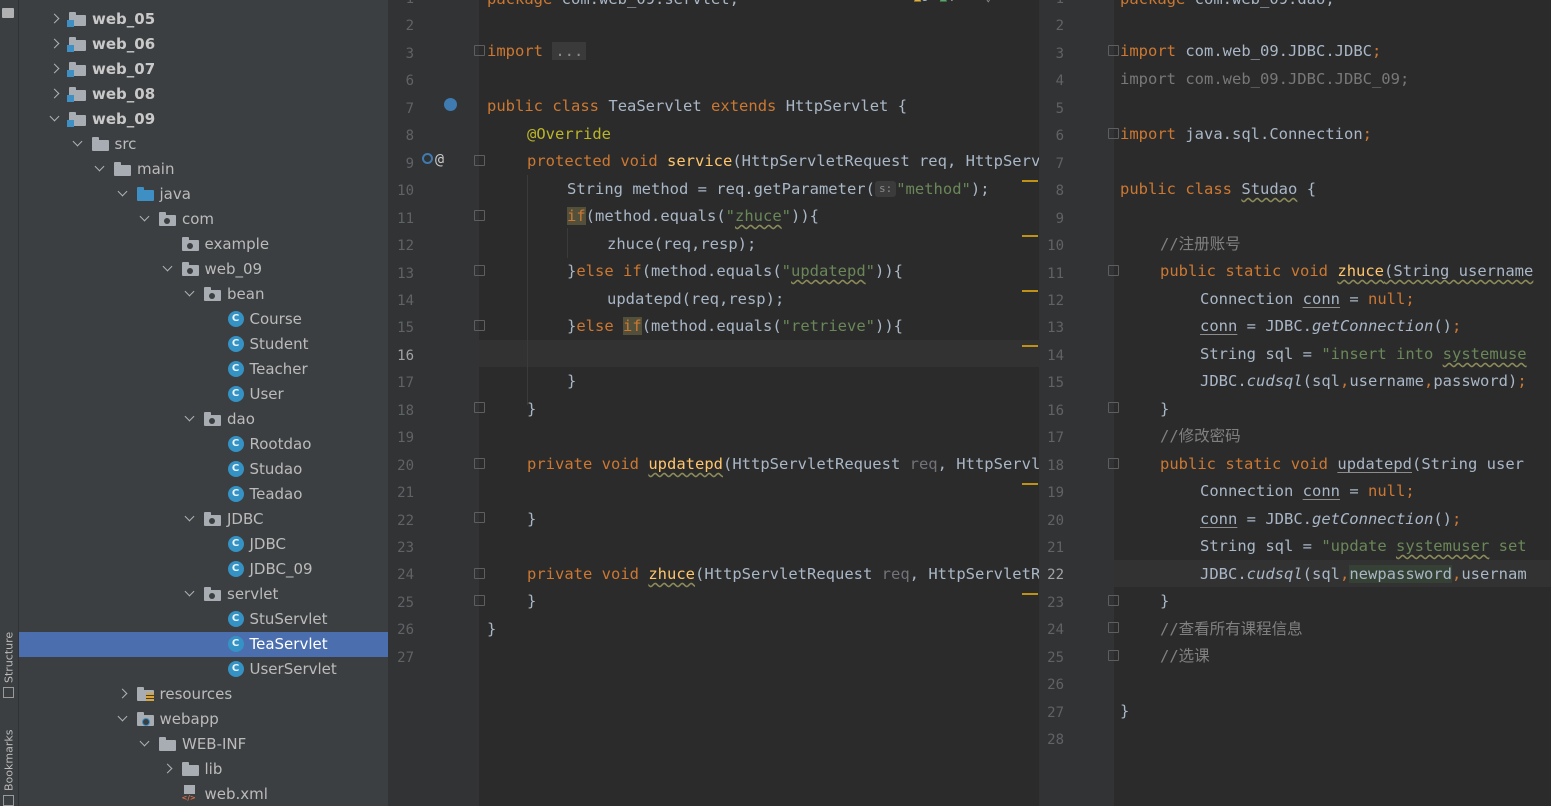 The height and width of the screenshot is (806, 1551). What do you see at coordinates (1346, 271) in the screenshot?
I see `code-line-11: public static void zhuce(String username` at bounding box center [1346, 271].